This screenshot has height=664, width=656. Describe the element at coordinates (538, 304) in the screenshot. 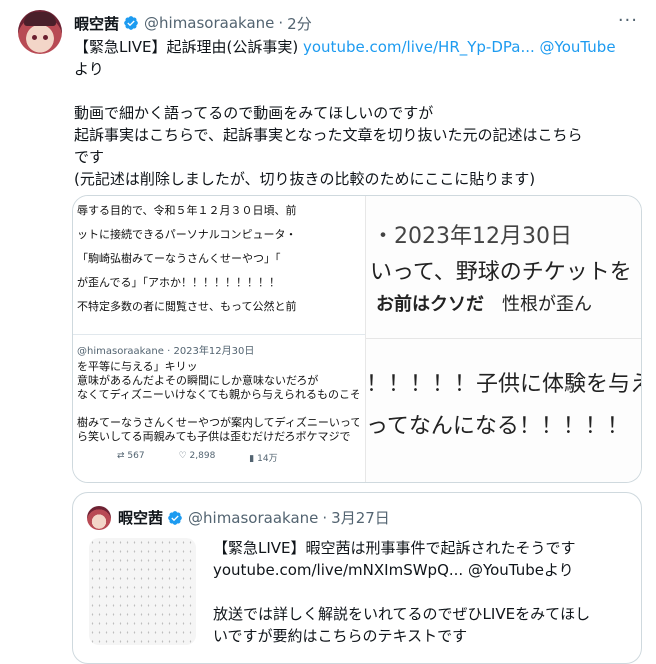

I see `original-post-rest: 性根が歪ん` at that location.